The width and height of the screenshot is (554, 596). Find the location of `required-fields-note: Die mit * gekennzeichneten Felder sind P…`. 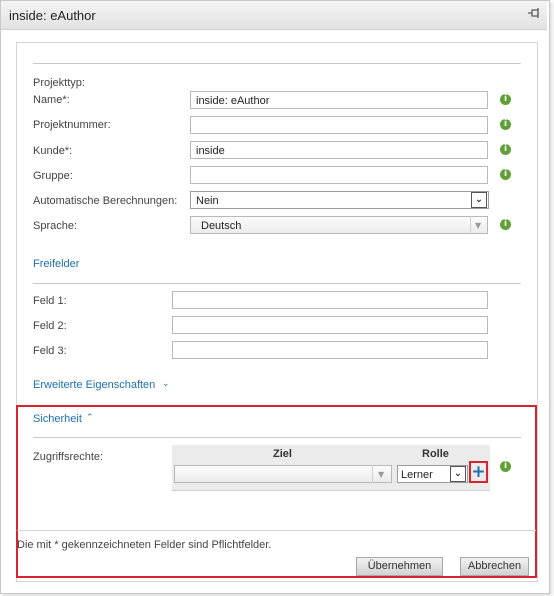

required-fields-note: Die mit * gekennzeichneten Felder sind P… is located at coordinates (144, 545).